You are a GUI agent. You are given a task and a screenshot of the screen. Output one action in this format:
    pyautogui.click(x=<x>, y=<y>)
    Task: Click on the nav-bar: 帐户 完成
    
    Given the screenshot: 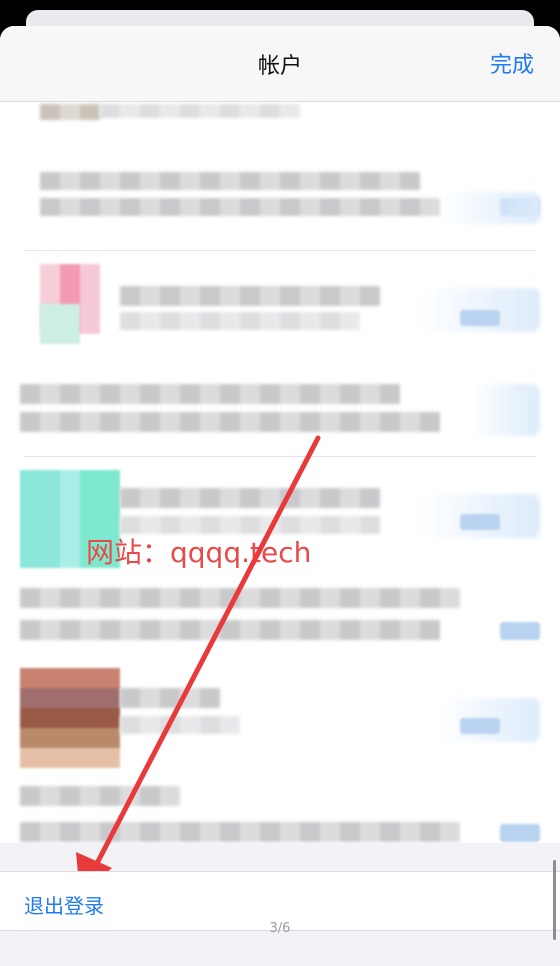 What is the action you would take?
    pyautogui.click(x=280, y=64)
    